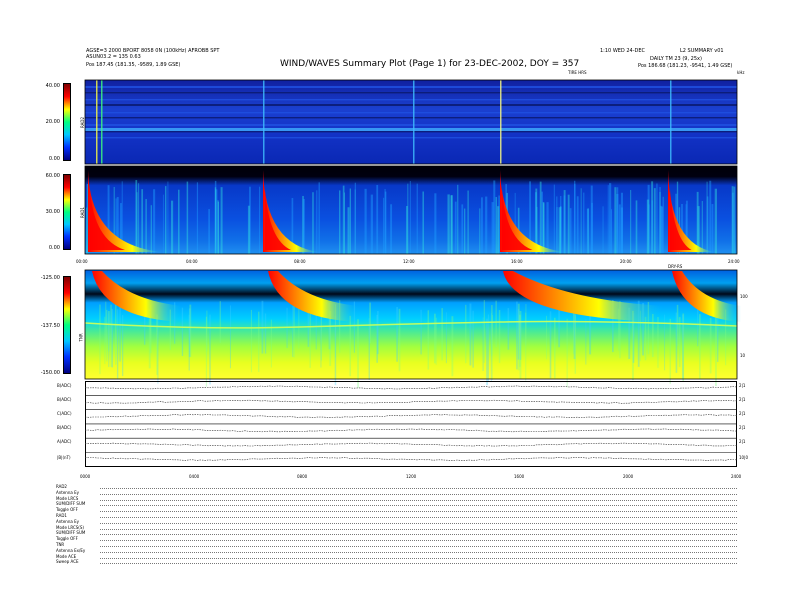  Describe the element at coordinates (194, 476) in the screenshot. I see `hk-xtick: 0400` at that location.